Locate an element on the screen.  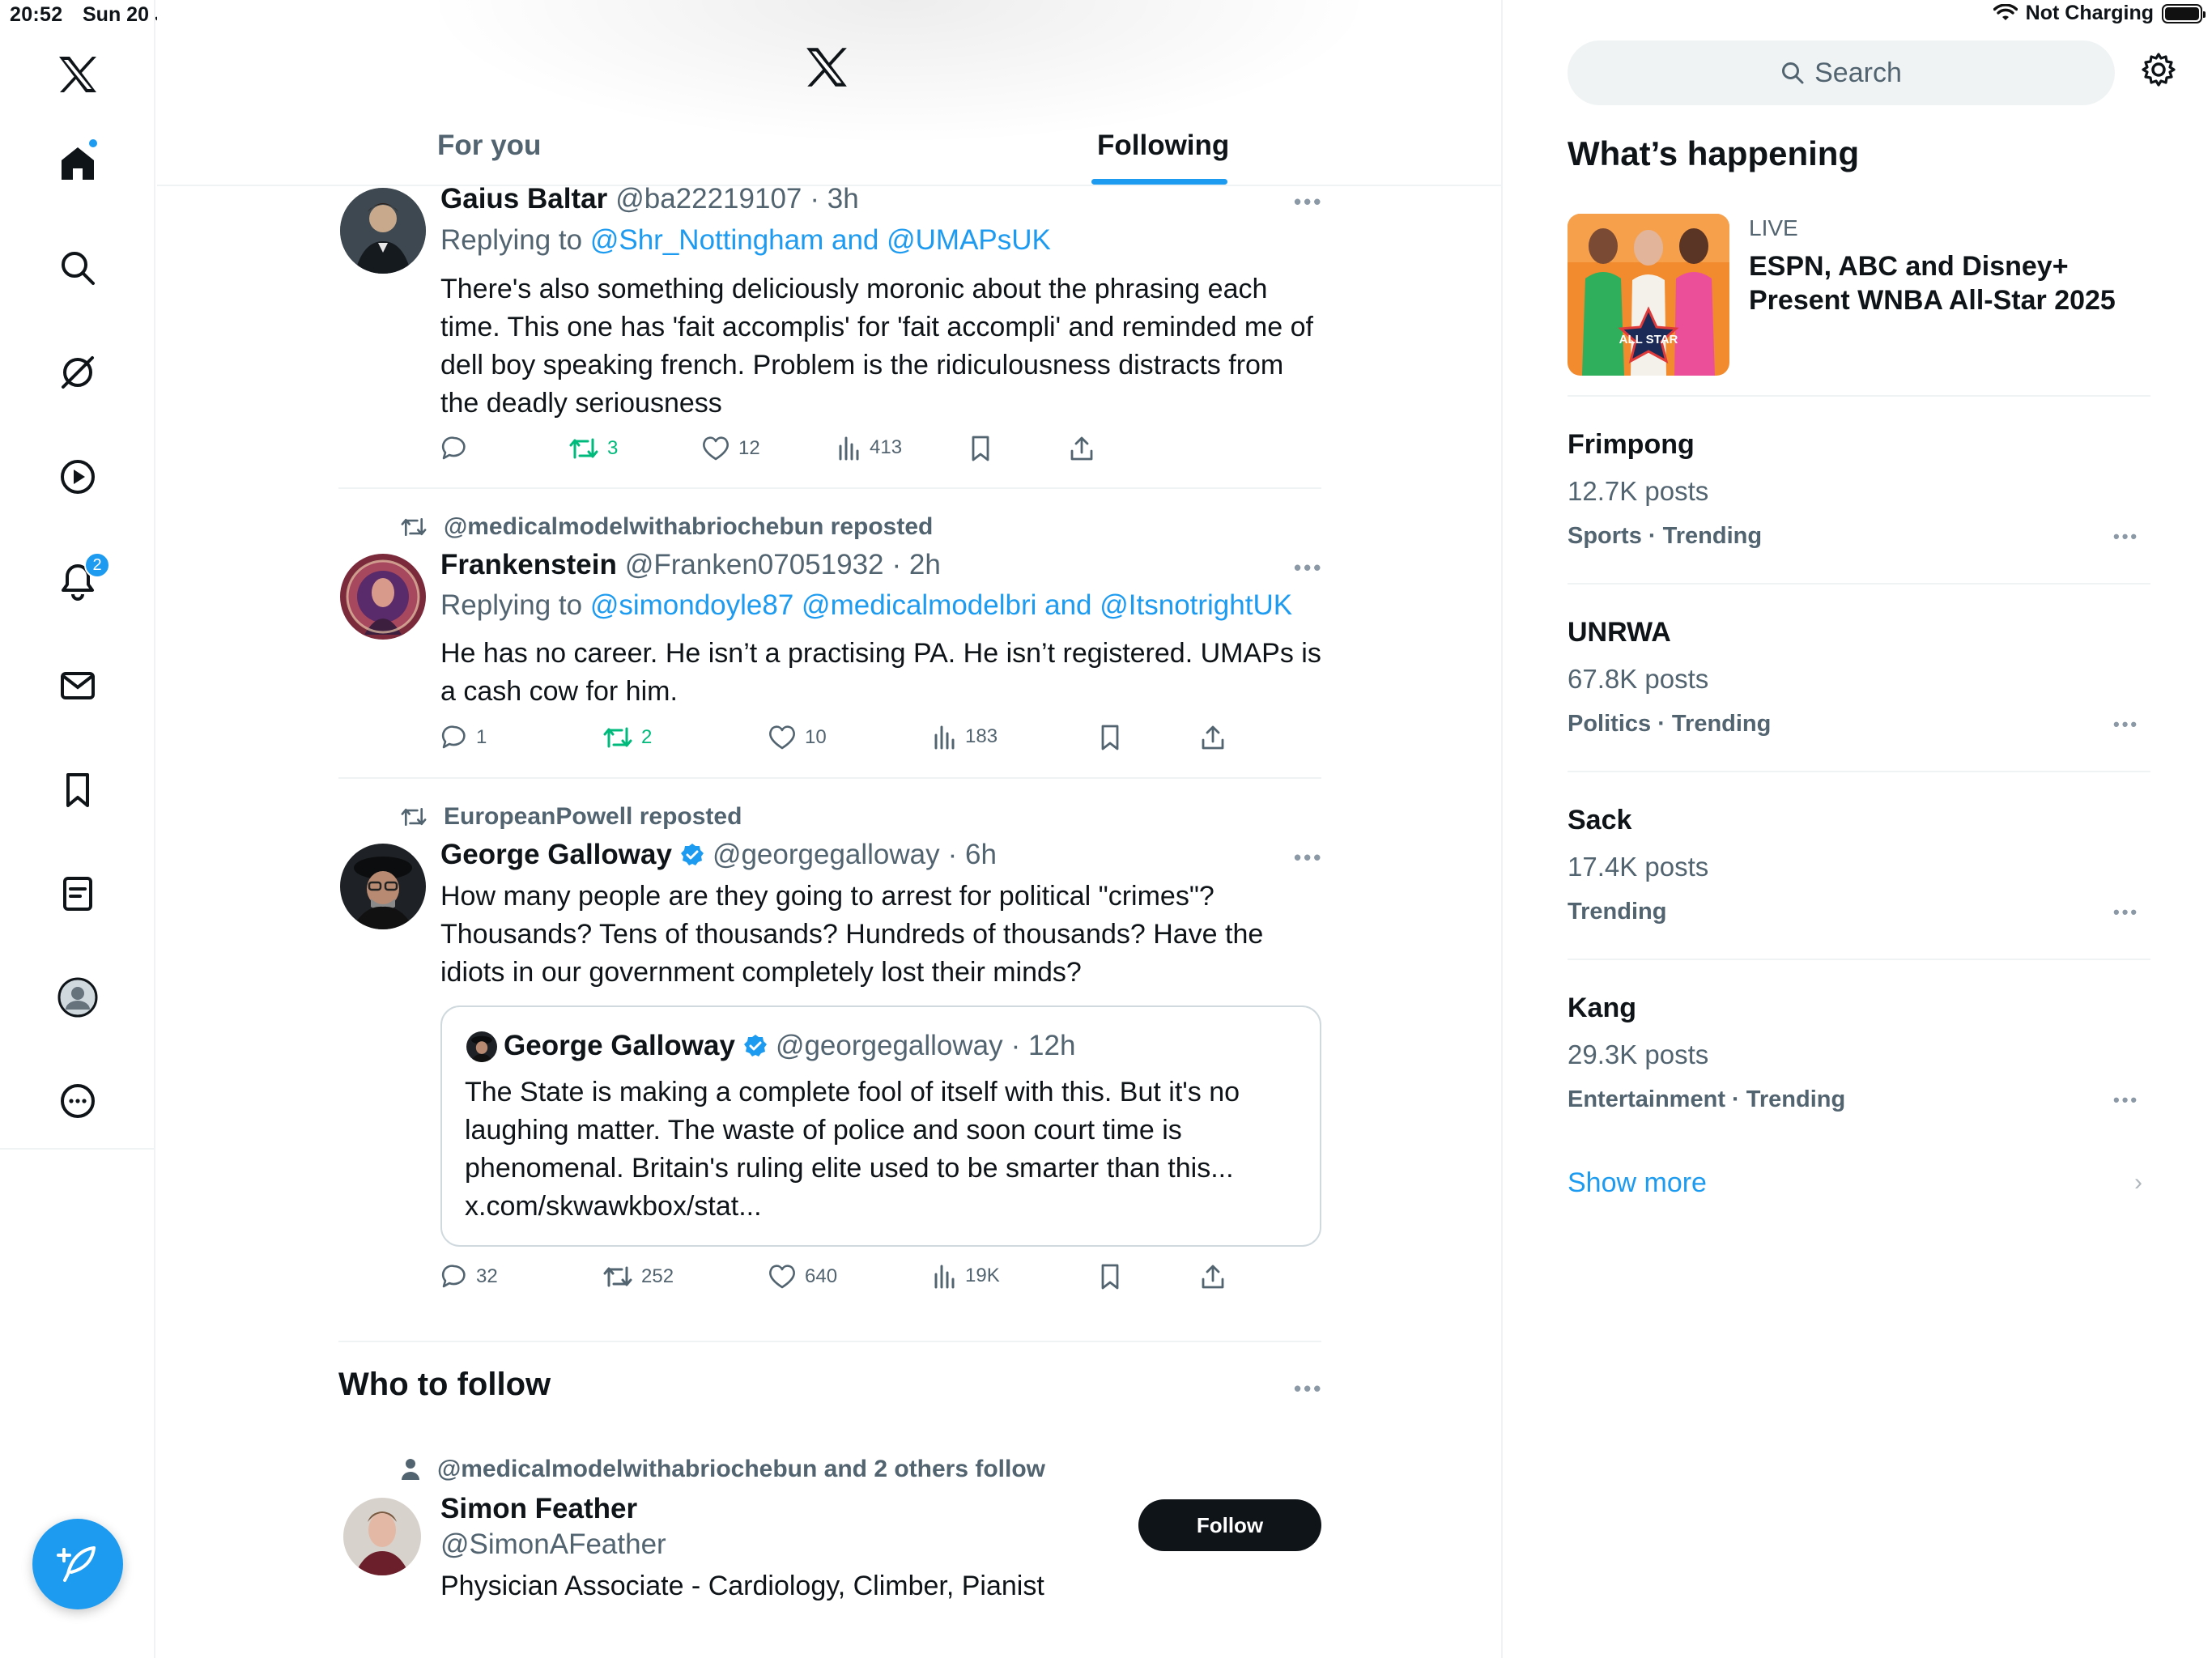
compose-post-button is located at coordinates (77, 1564).